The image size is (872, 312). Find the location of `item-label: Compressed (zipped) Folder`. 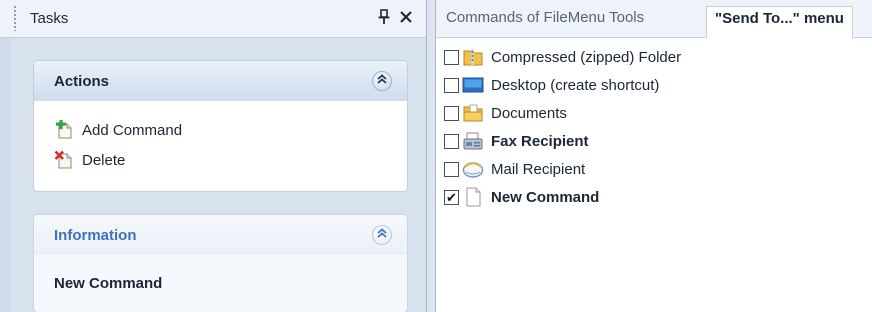

item-label: Compressed (zipped) Folder is located at coordinates (586, 57).